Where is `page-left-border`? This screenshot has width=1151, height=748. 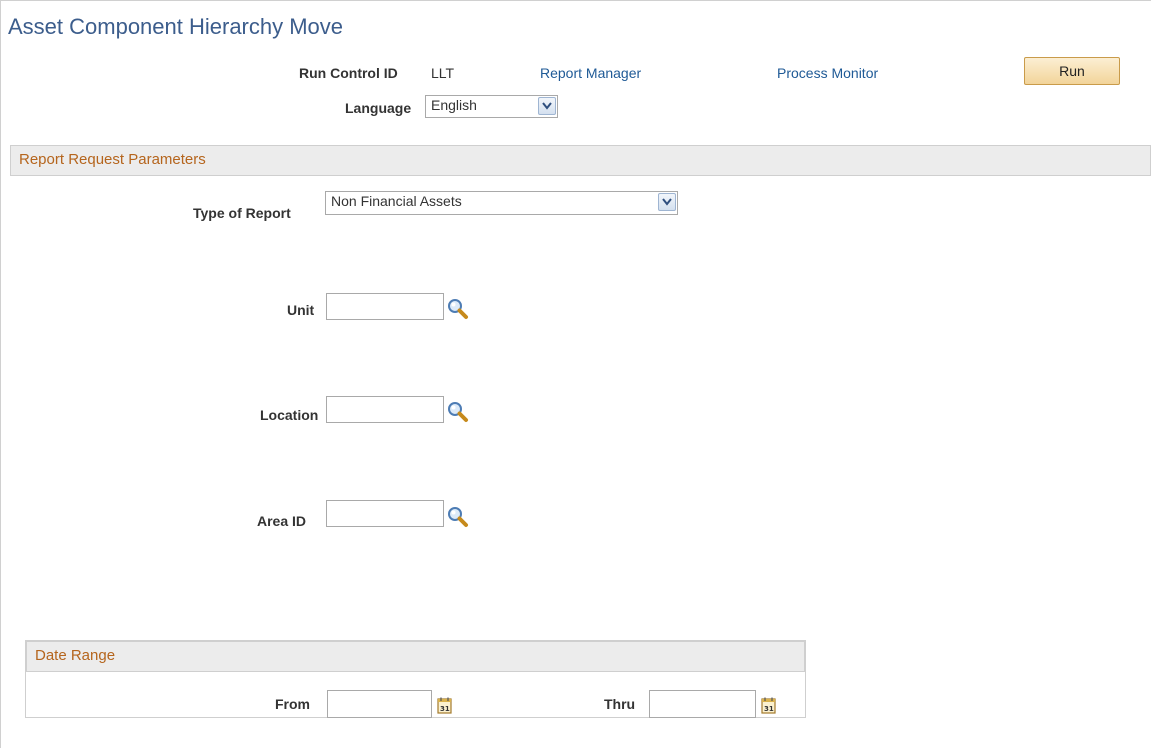 page-left-border is located at coordinates (0, 374).